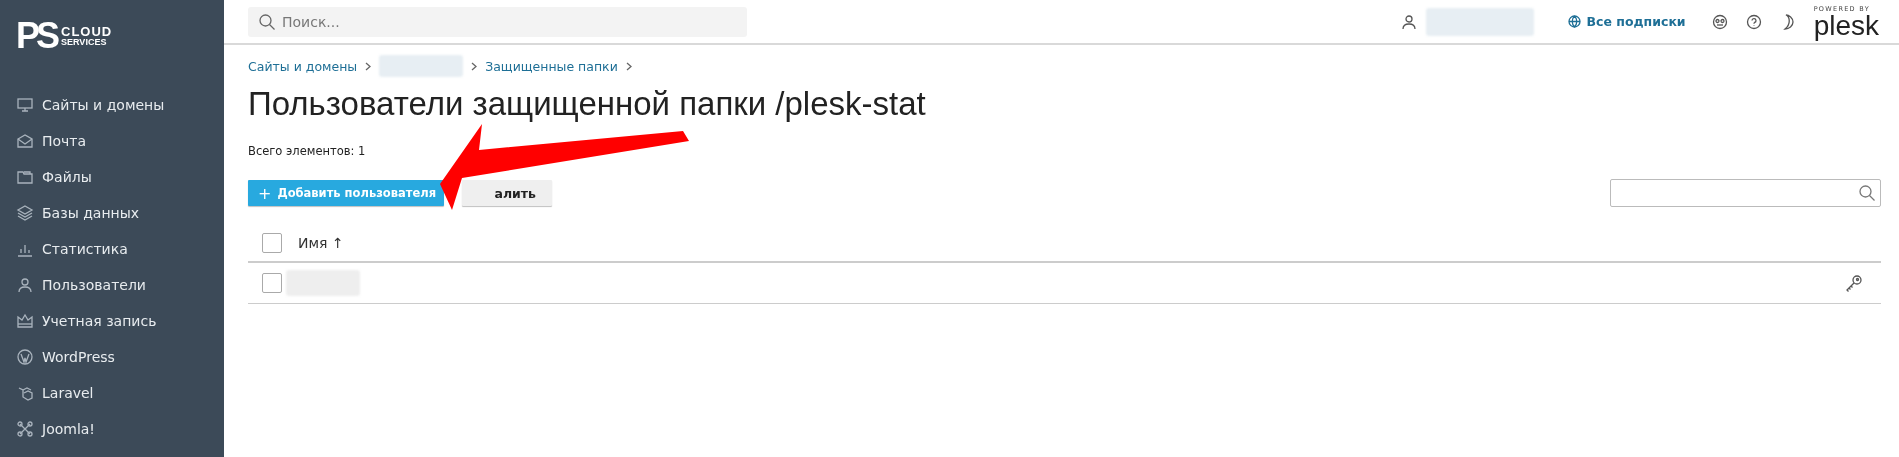 This screenshot has height=457, width=1899. What do you see at coordinates (1745, 193) in the screenshot?
I see `list-search-field` at bounding box center [1745, 193].